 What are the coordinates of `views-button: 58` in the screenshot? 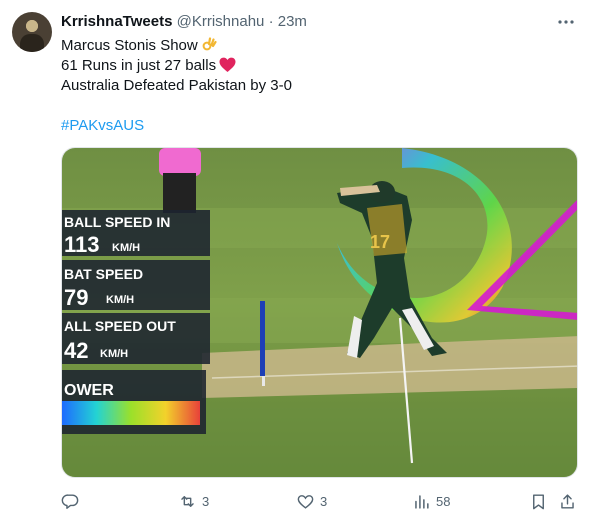 It's located at (431, 501).